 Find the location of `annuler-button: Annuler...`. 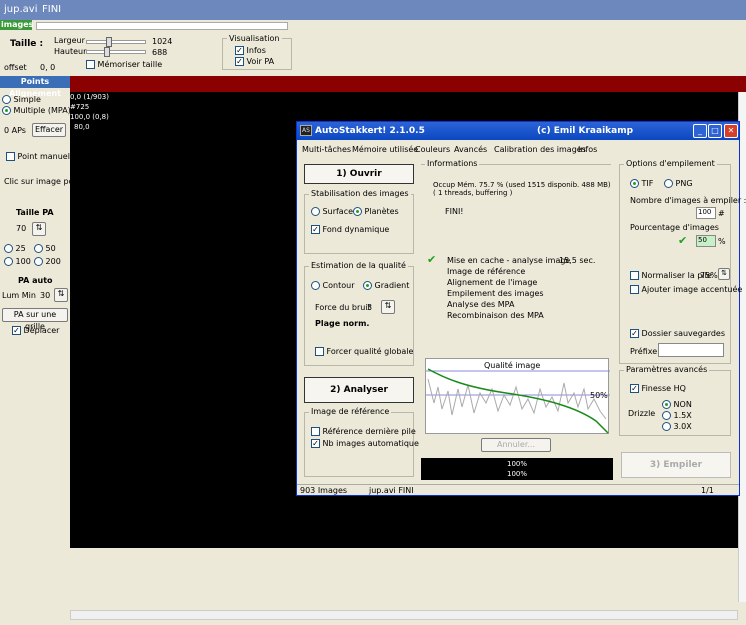

annuler-button: Annuler... is located at coordinates (516, 445).